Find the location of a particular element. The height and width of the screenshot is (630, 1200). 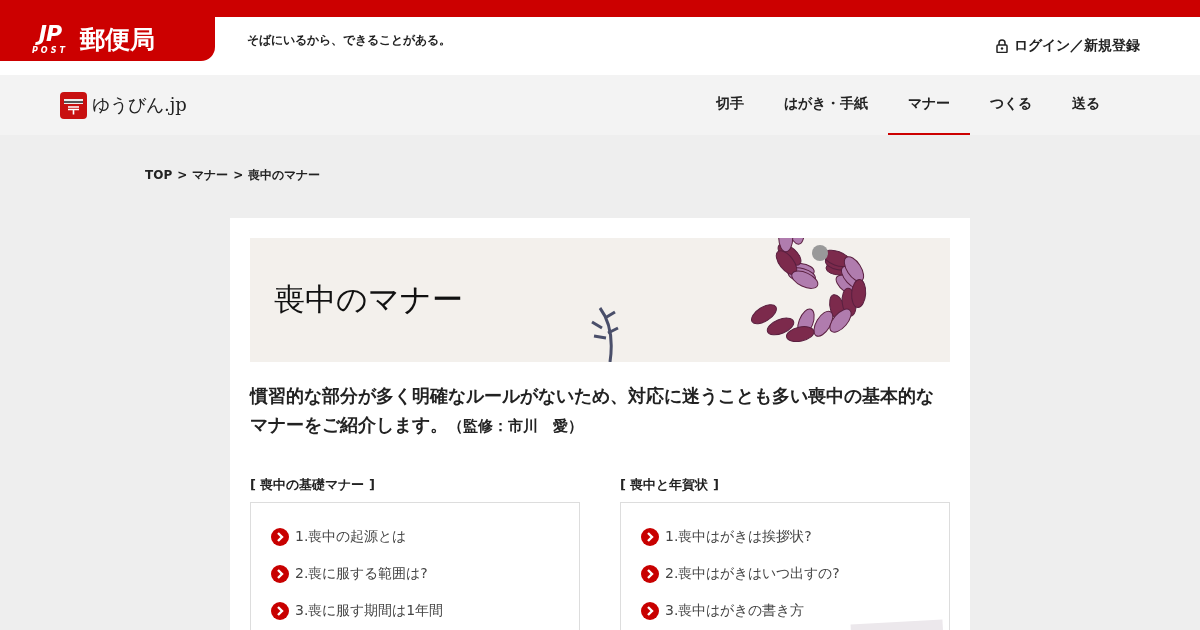

nav-tab: 切手 is located at coordinates (730, 105).